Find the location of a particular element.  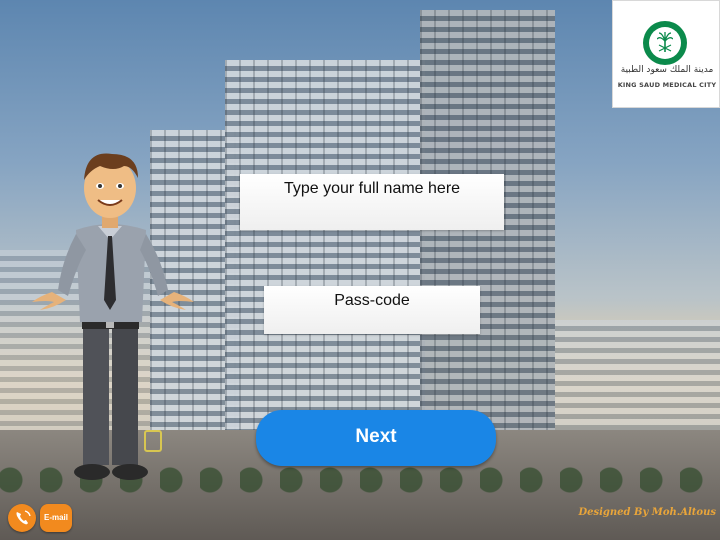

presenter-character-icon is located at coordinates (113, 316).